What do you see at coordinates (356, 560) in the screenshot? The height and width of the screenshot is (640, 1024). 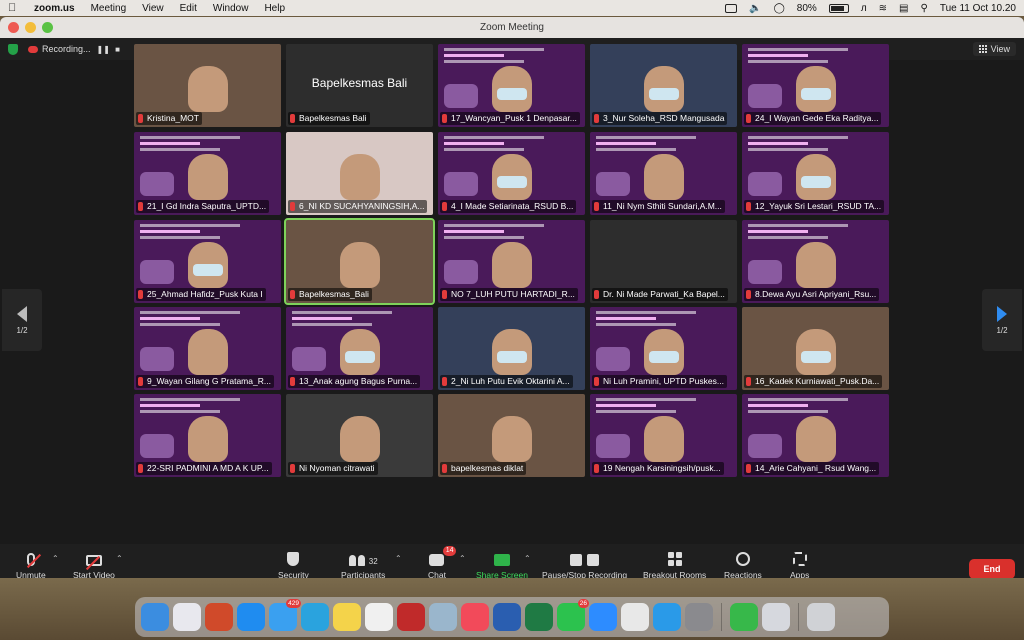 I see `participants-icon` at bounding box center [356, 560].